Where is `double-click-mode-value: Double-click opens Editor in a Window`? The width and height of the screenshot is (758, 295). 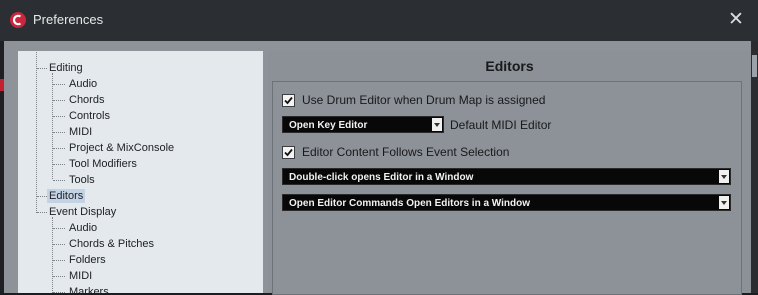 double-click-mode-value: Double-click opens Editor in a Window is located at coordinates (381, 177).